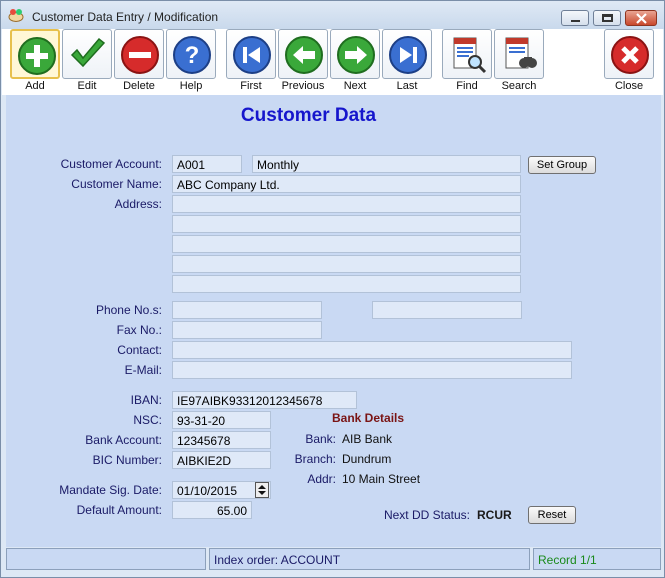 The height and width of the screenshot is (578, 665). What do you see at coordinates (221, 420) in the screenshot?
I see `nsc-field: 93-31-20` at bounding box center [221, 420].